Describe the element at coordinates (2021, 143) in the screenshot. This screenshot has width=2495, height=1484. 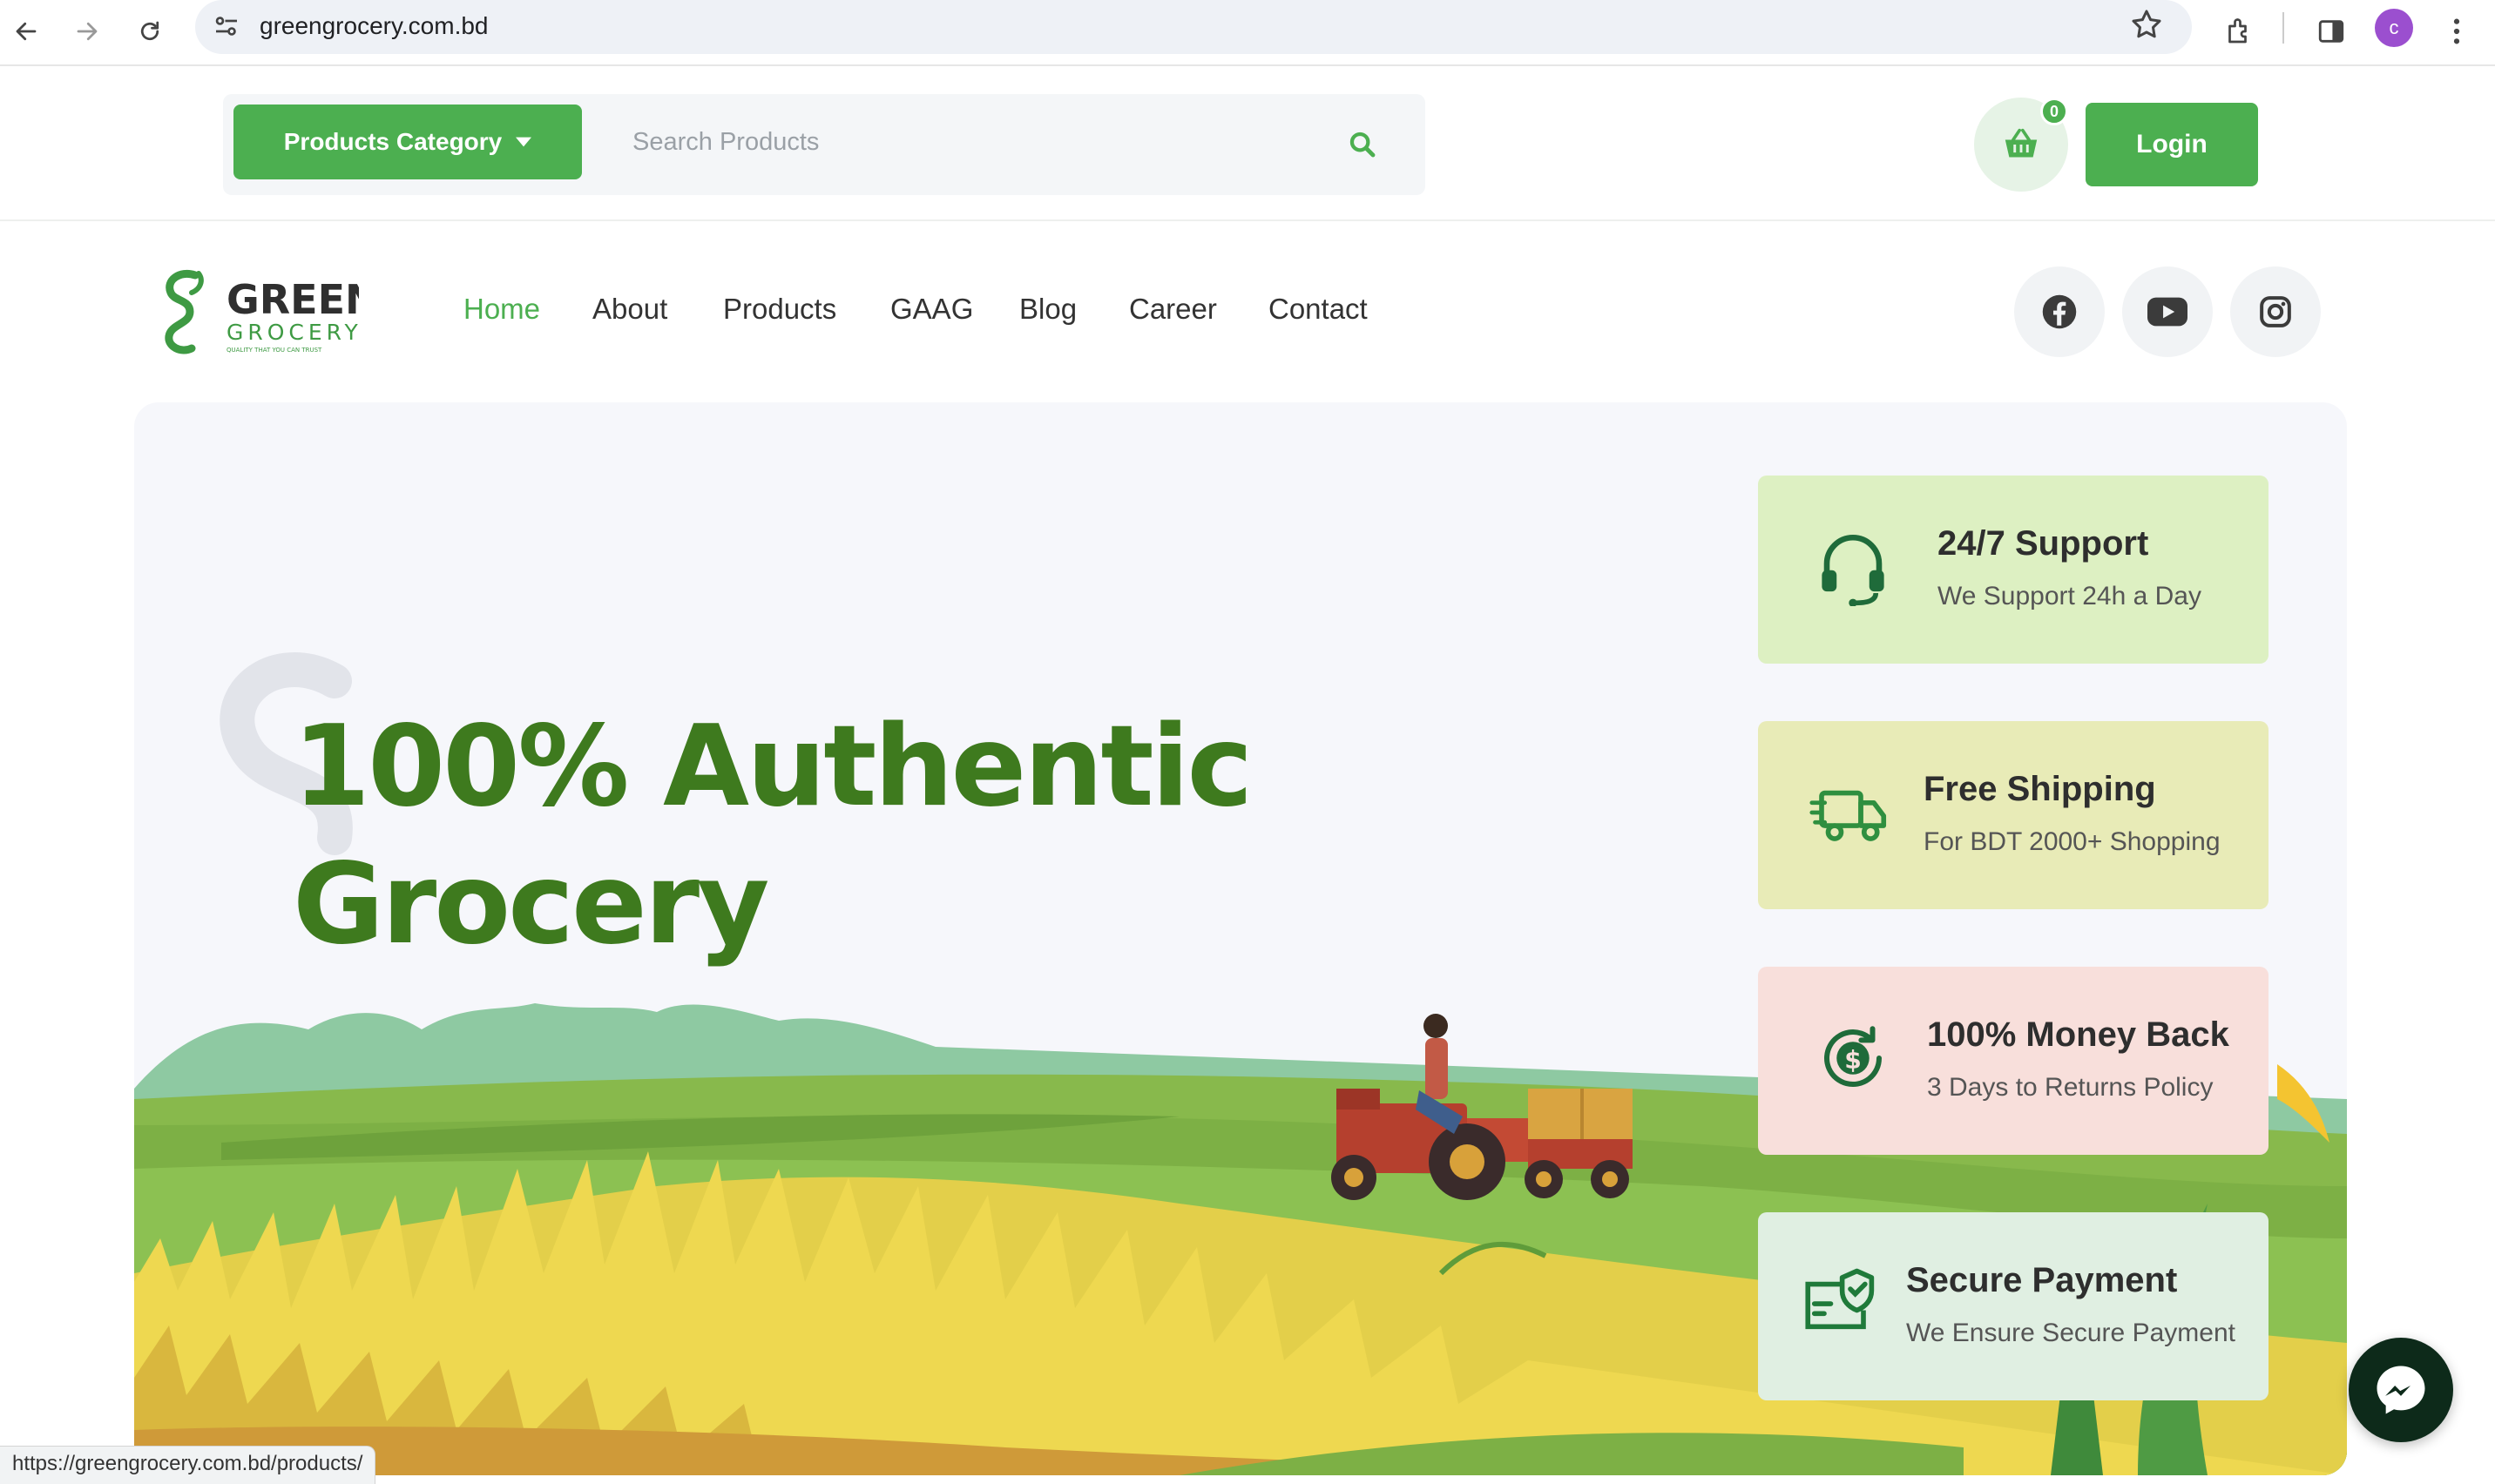
I see `basket-icon` at that location.